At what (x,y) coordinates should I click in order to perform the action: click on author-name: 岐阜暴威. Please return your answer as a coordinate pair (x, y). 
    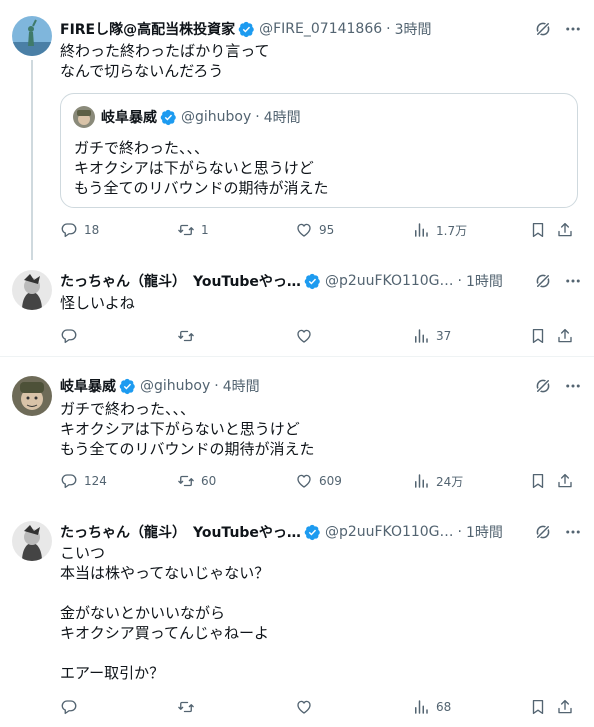
    Looking at the image, I should click on (88, 386).